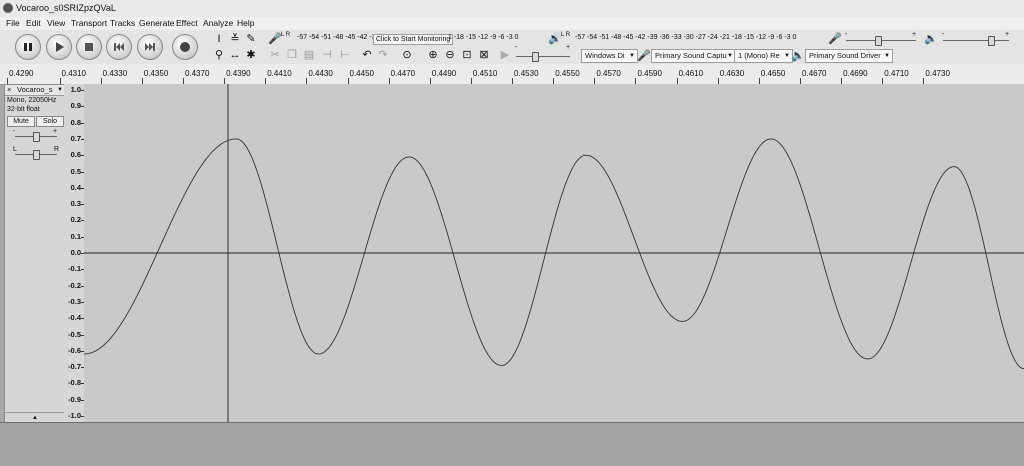 The width and height of the screenshot is (1024, 466). What do you see at coordinates (60, 90) in the screenshot?
I see `track-menu-chevron-icon: ▼` at bounding box center [60, 90].